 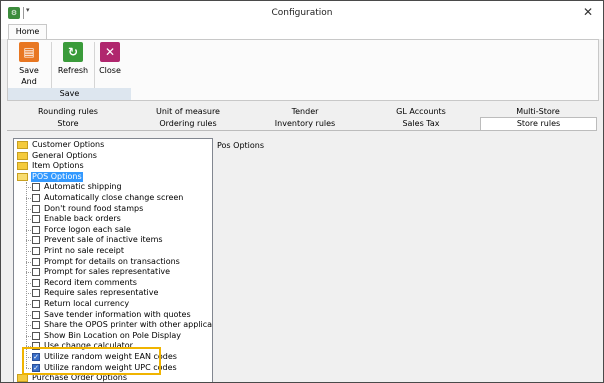 I want to click on close-icon: ✕, so click(x=110, y=52).